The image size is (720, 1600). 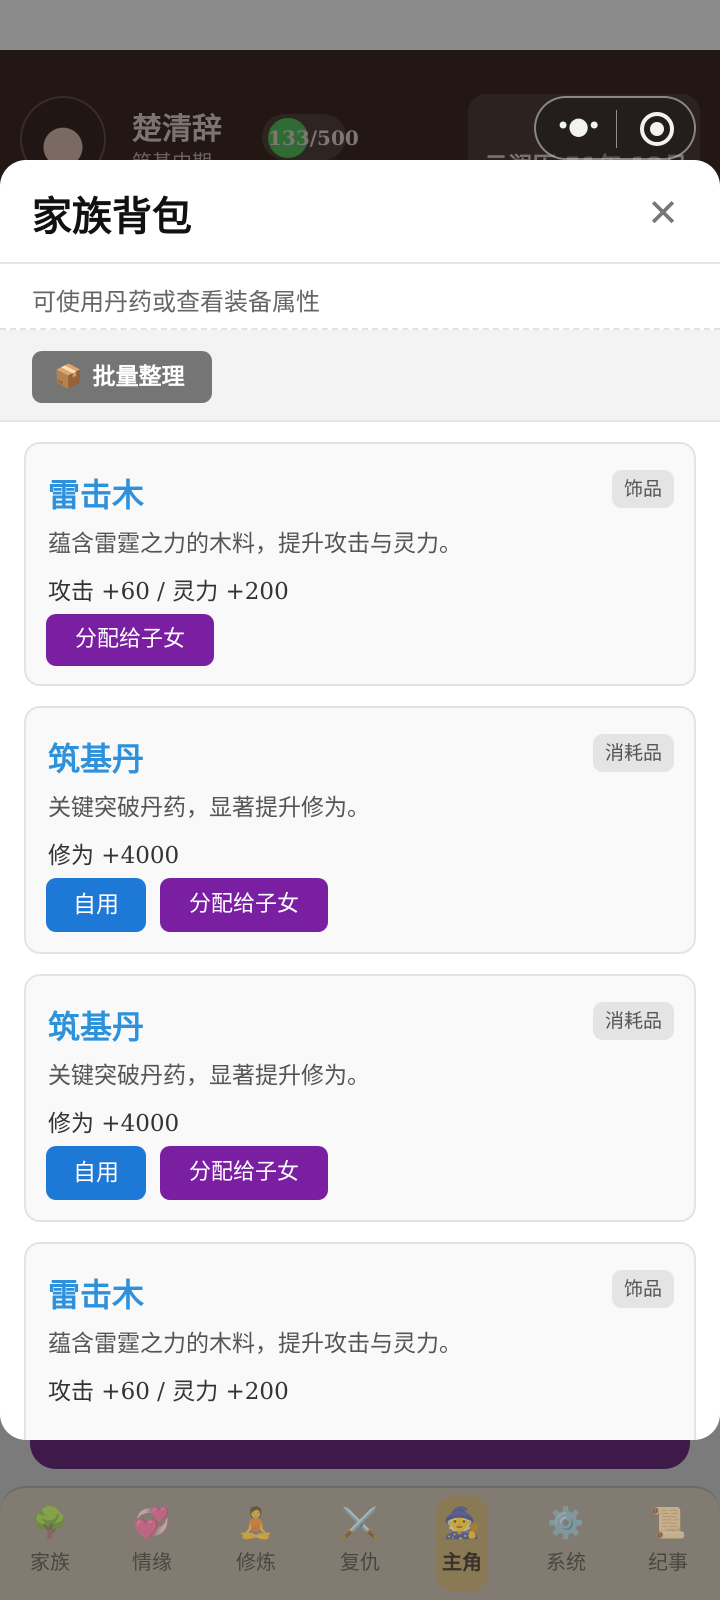 I want to click on modal-title: 家族背包, so click(x=112, y=217).